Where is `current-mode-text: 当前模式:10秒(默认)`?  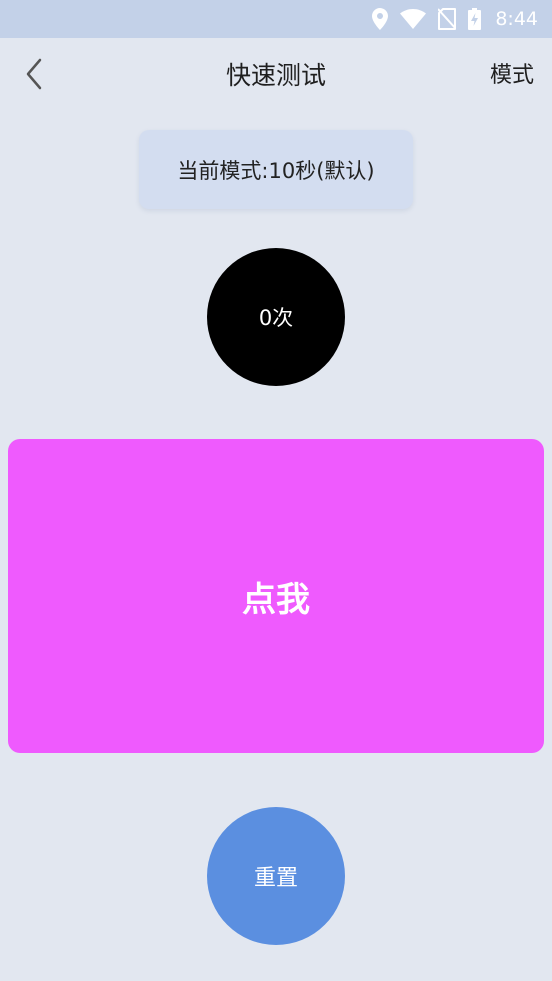 current-mode-text: 当前模式:10秒(默认) is located at coordinates (276, 170).